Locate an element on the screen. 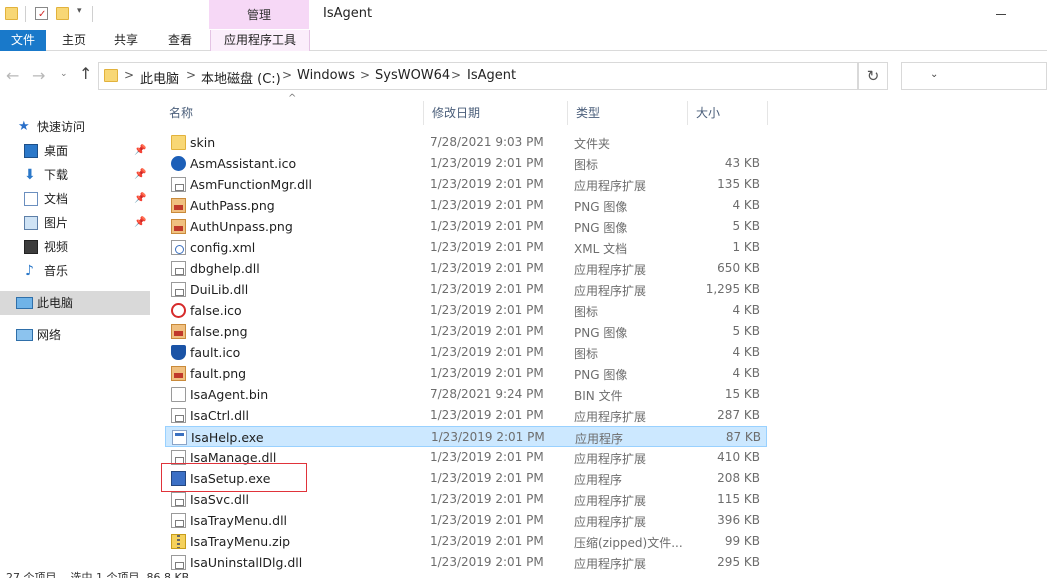 This screenshot has width=1047, height=578. breadcrumb-syswow64: SysWOW64 is located at coordinates (412, 75).